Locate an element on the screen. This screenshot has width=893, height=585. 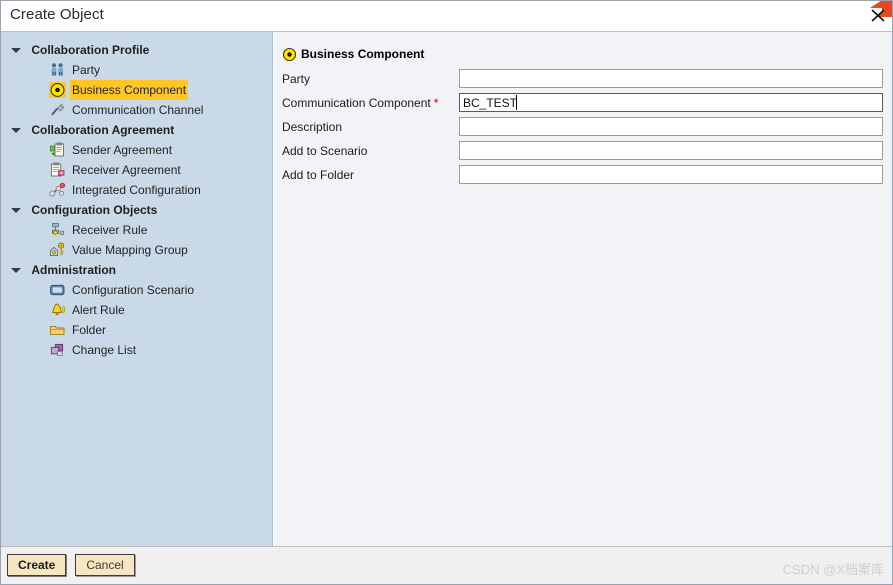
field-label: Party is located at coordinates (296, 79).